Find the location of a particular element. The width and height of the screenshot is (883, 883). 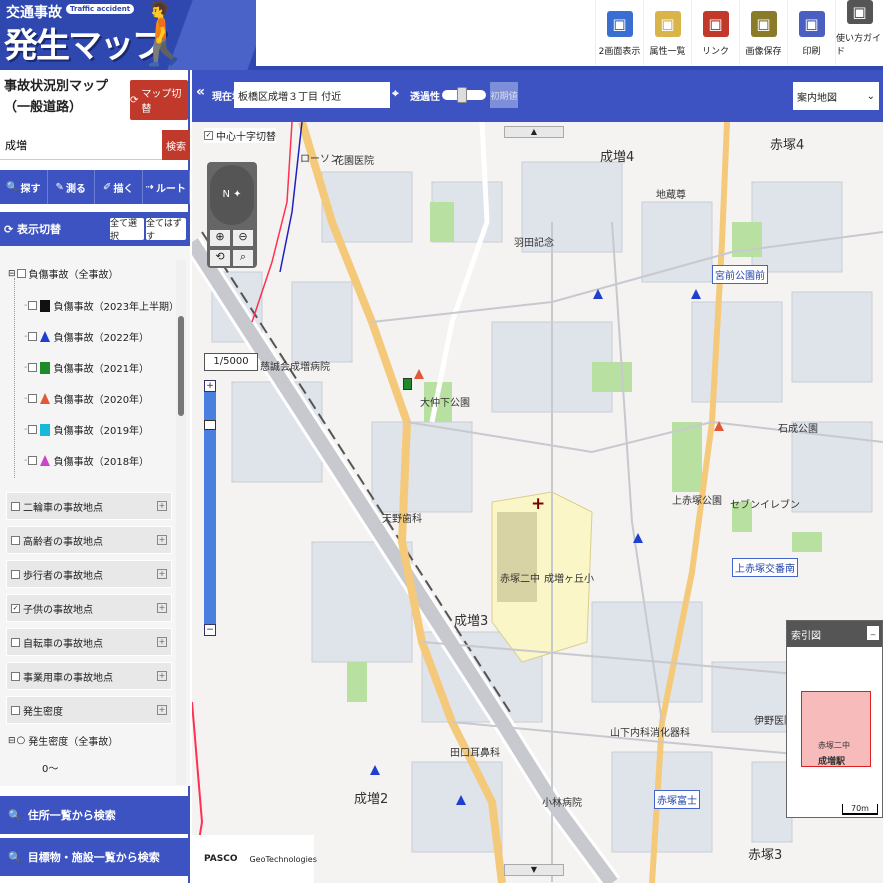

search-button: 検索 is located at coordinates (176, 145).